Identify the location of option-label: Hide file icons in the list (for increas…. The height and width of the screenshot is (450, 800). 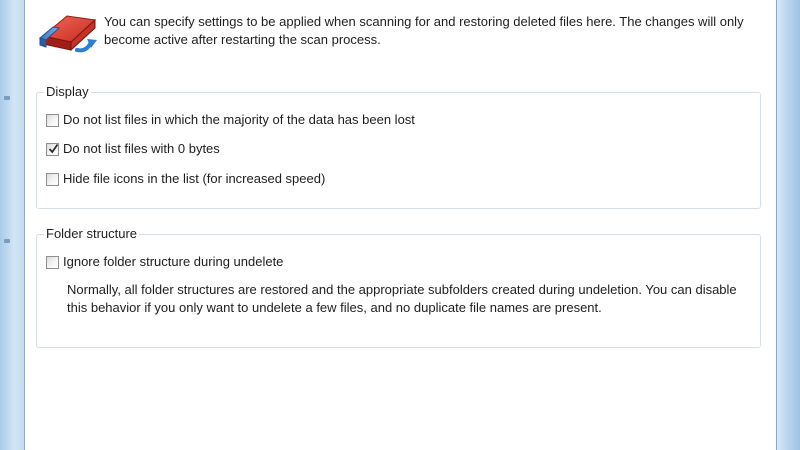
(194, 178).